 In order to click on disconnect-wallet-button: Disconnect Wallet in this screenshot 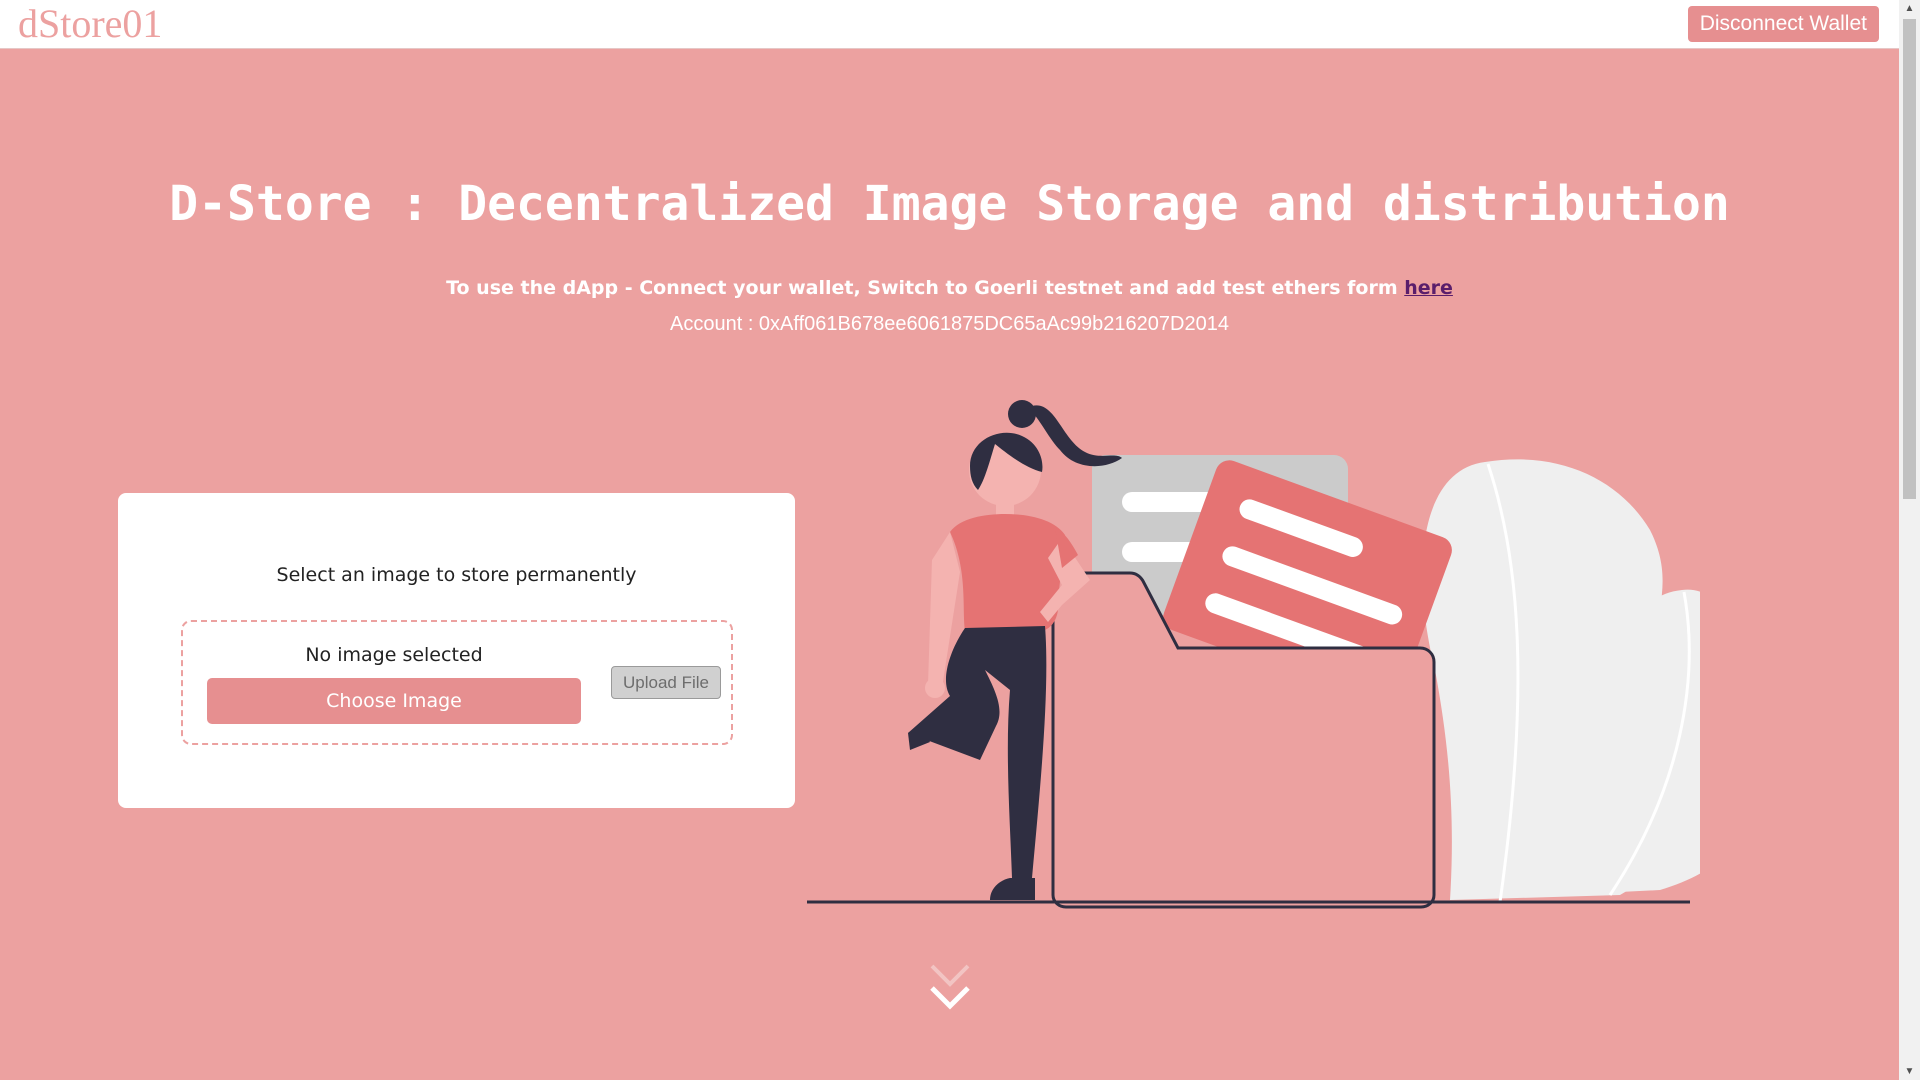, I will do `click(1783, 24)`.